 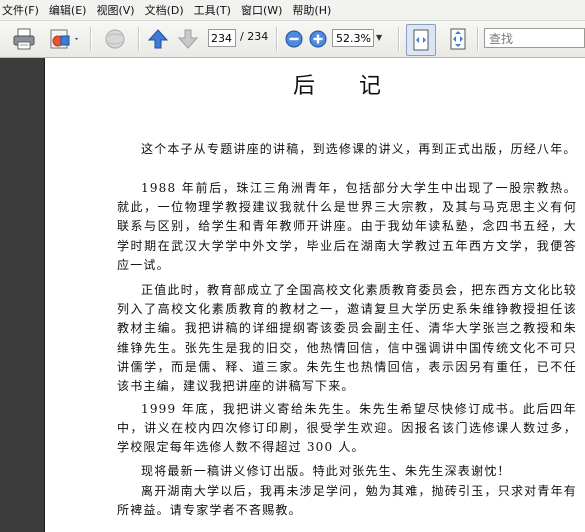 I want to click on next-page-button, so click(x=188, y=39).